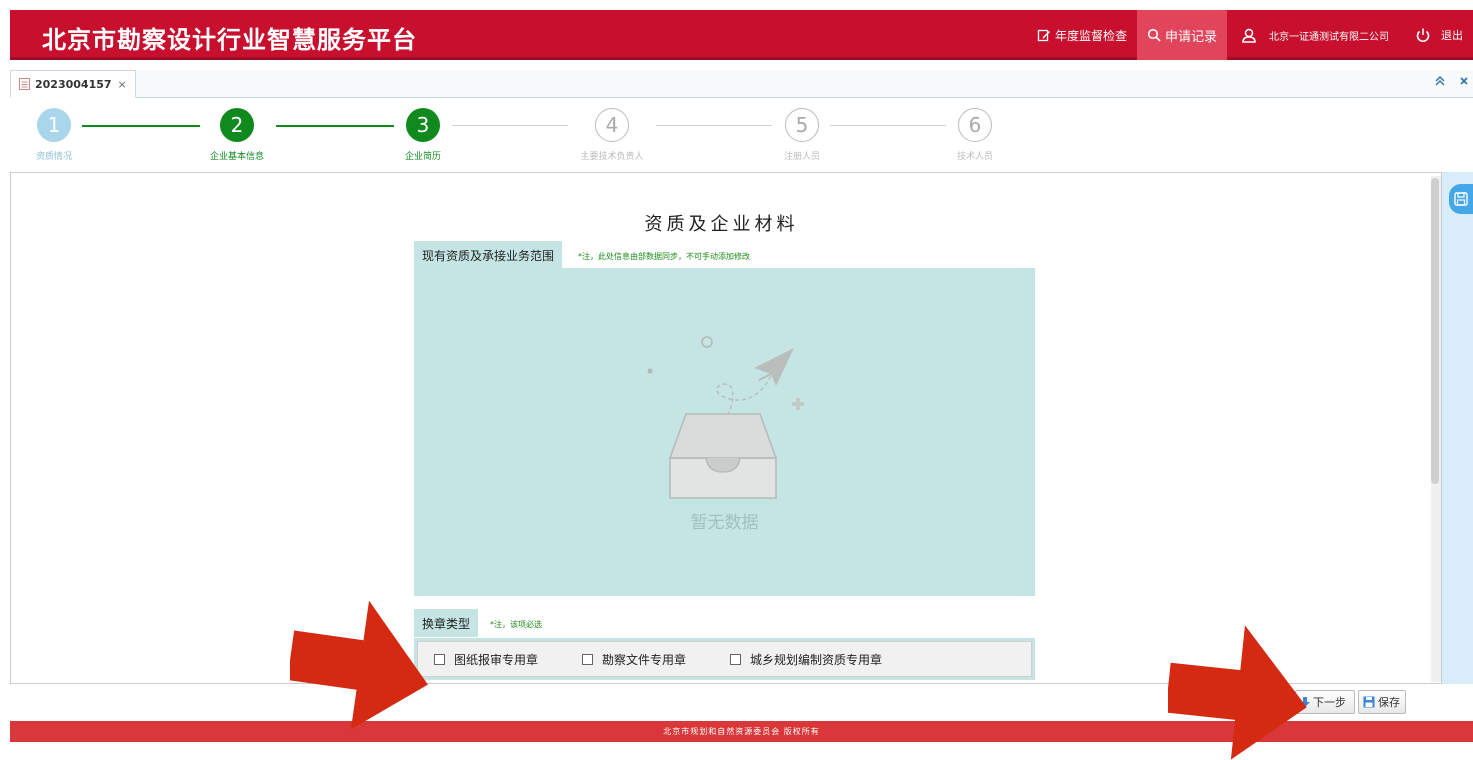  I want to click on annual-inspection-link: 年度监督检查, so click(1082, 35).